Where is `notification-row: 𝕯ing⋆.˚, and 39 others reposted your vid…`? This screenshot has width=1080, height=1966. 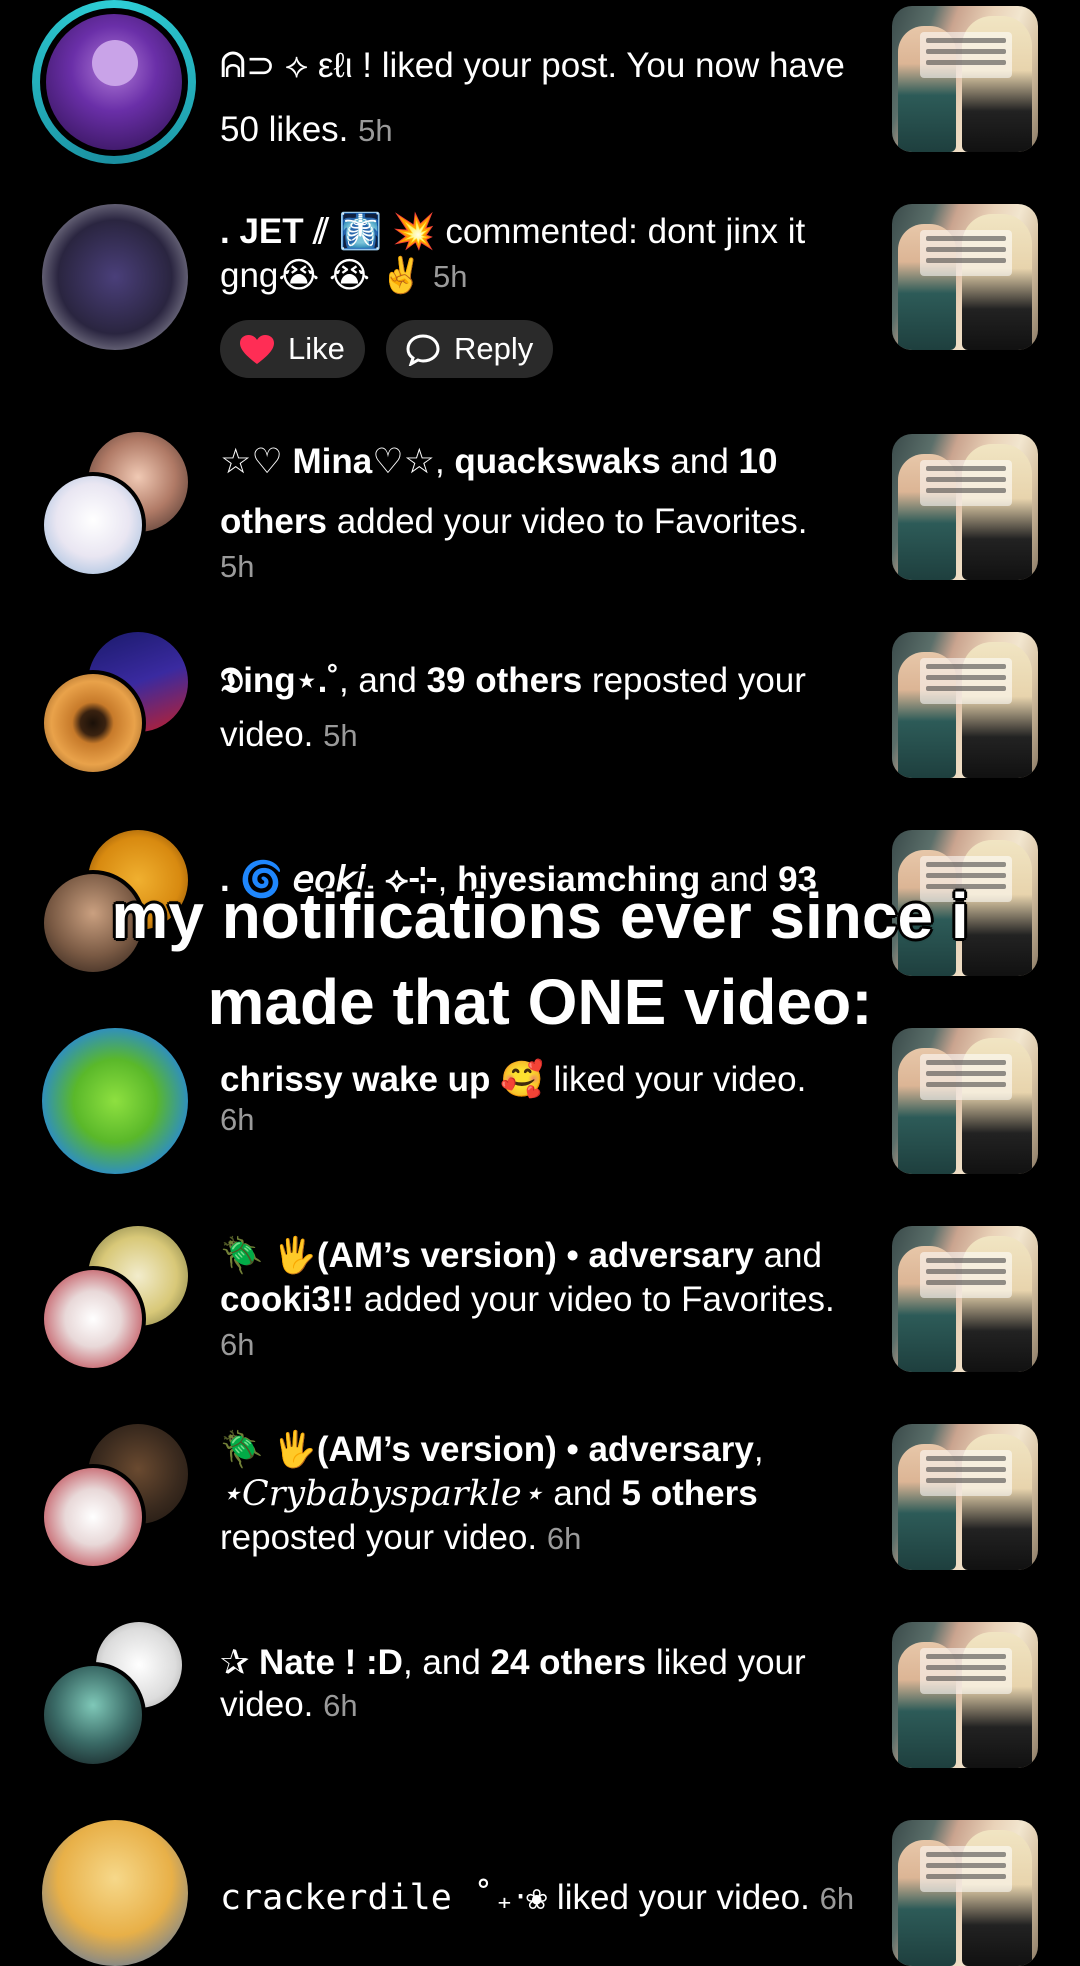
notification-row: 𝕯ing⋆.˚, and 39 others reposted your vid… is located at coordinates (540, 705).